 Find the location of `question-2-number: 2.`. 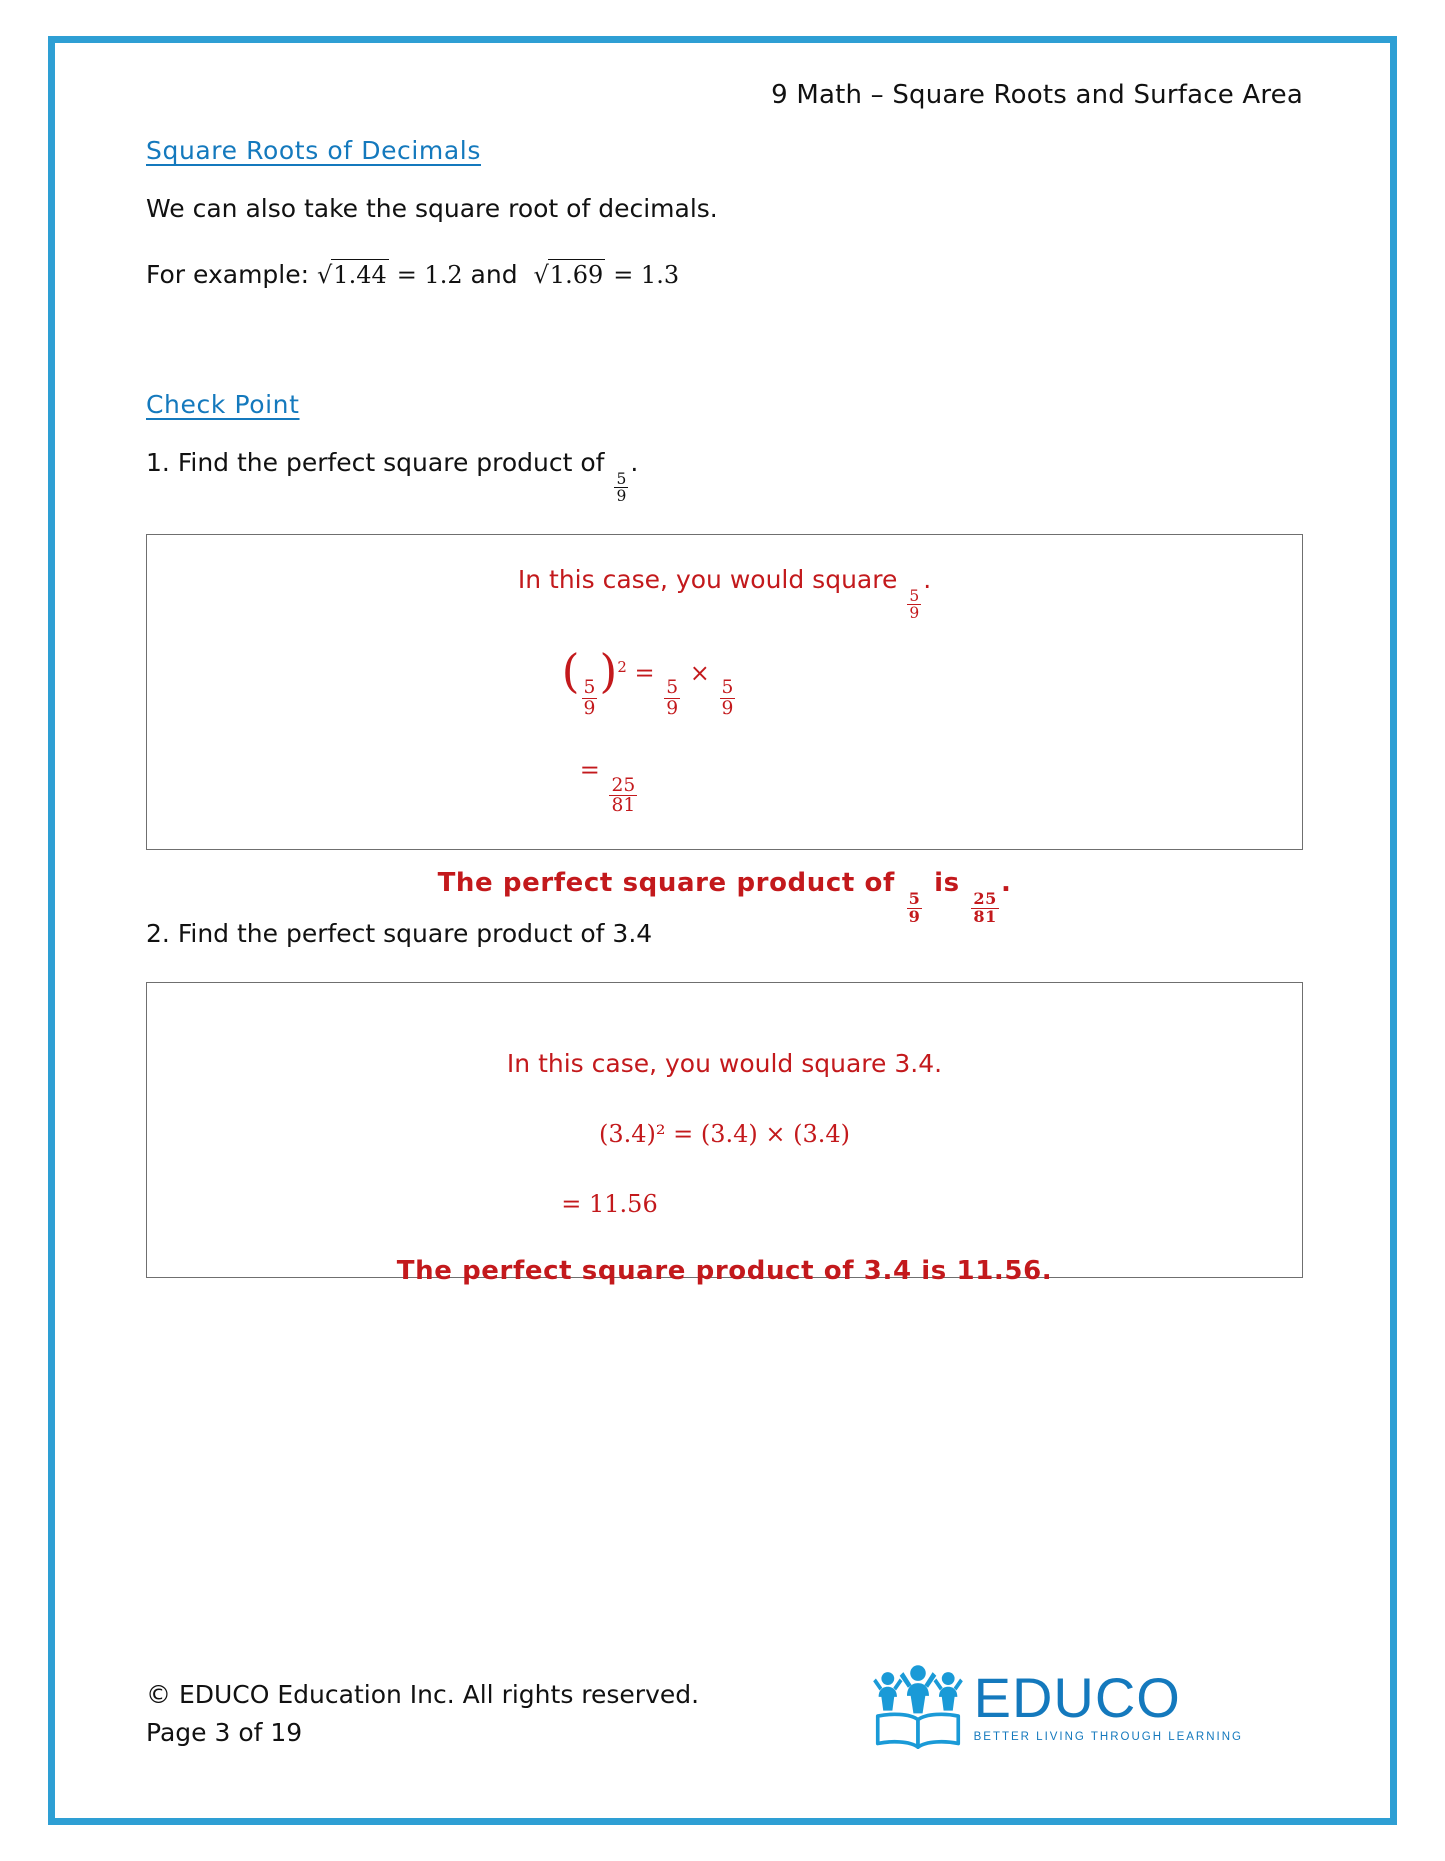

question-2-number: 2. is located at coordinates (158, 933).